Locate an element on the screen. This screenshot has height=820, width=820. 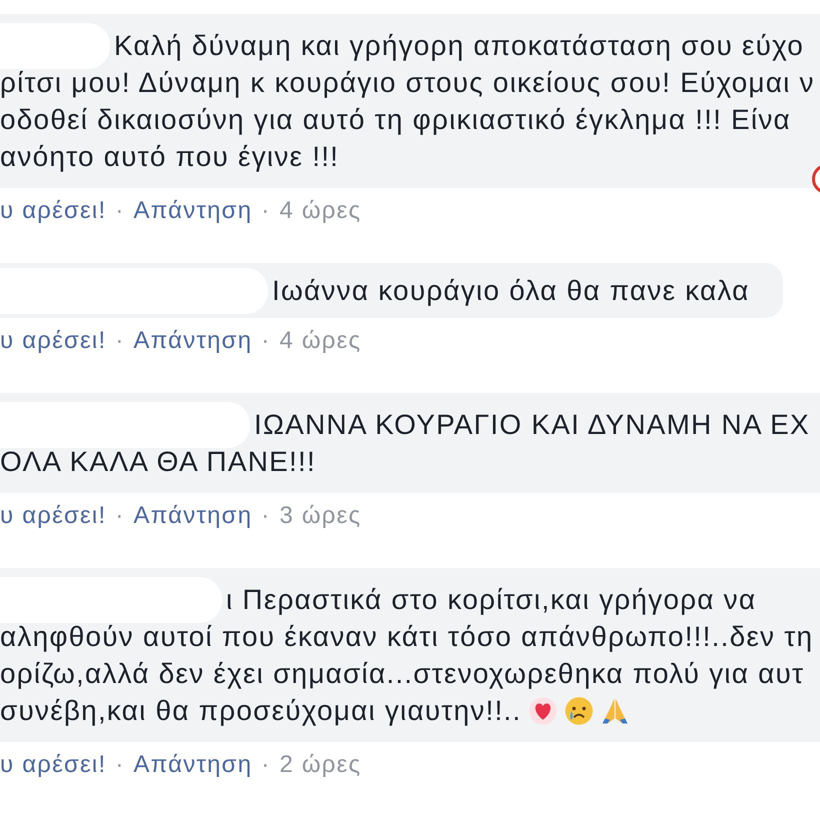
comment-text: ανόητο αυτό που έγινε !!! is located at coordinates (170, 156).